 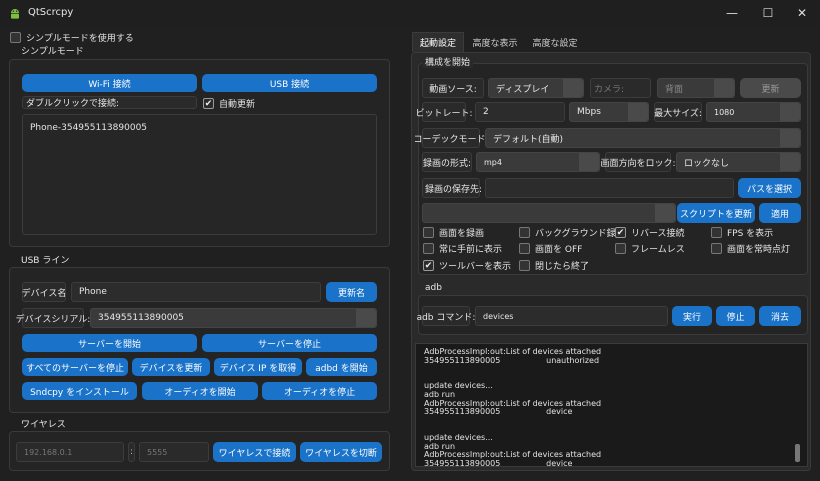 I want to click on update-script-button: スクリプトを更新, so click(x=716, y=213).